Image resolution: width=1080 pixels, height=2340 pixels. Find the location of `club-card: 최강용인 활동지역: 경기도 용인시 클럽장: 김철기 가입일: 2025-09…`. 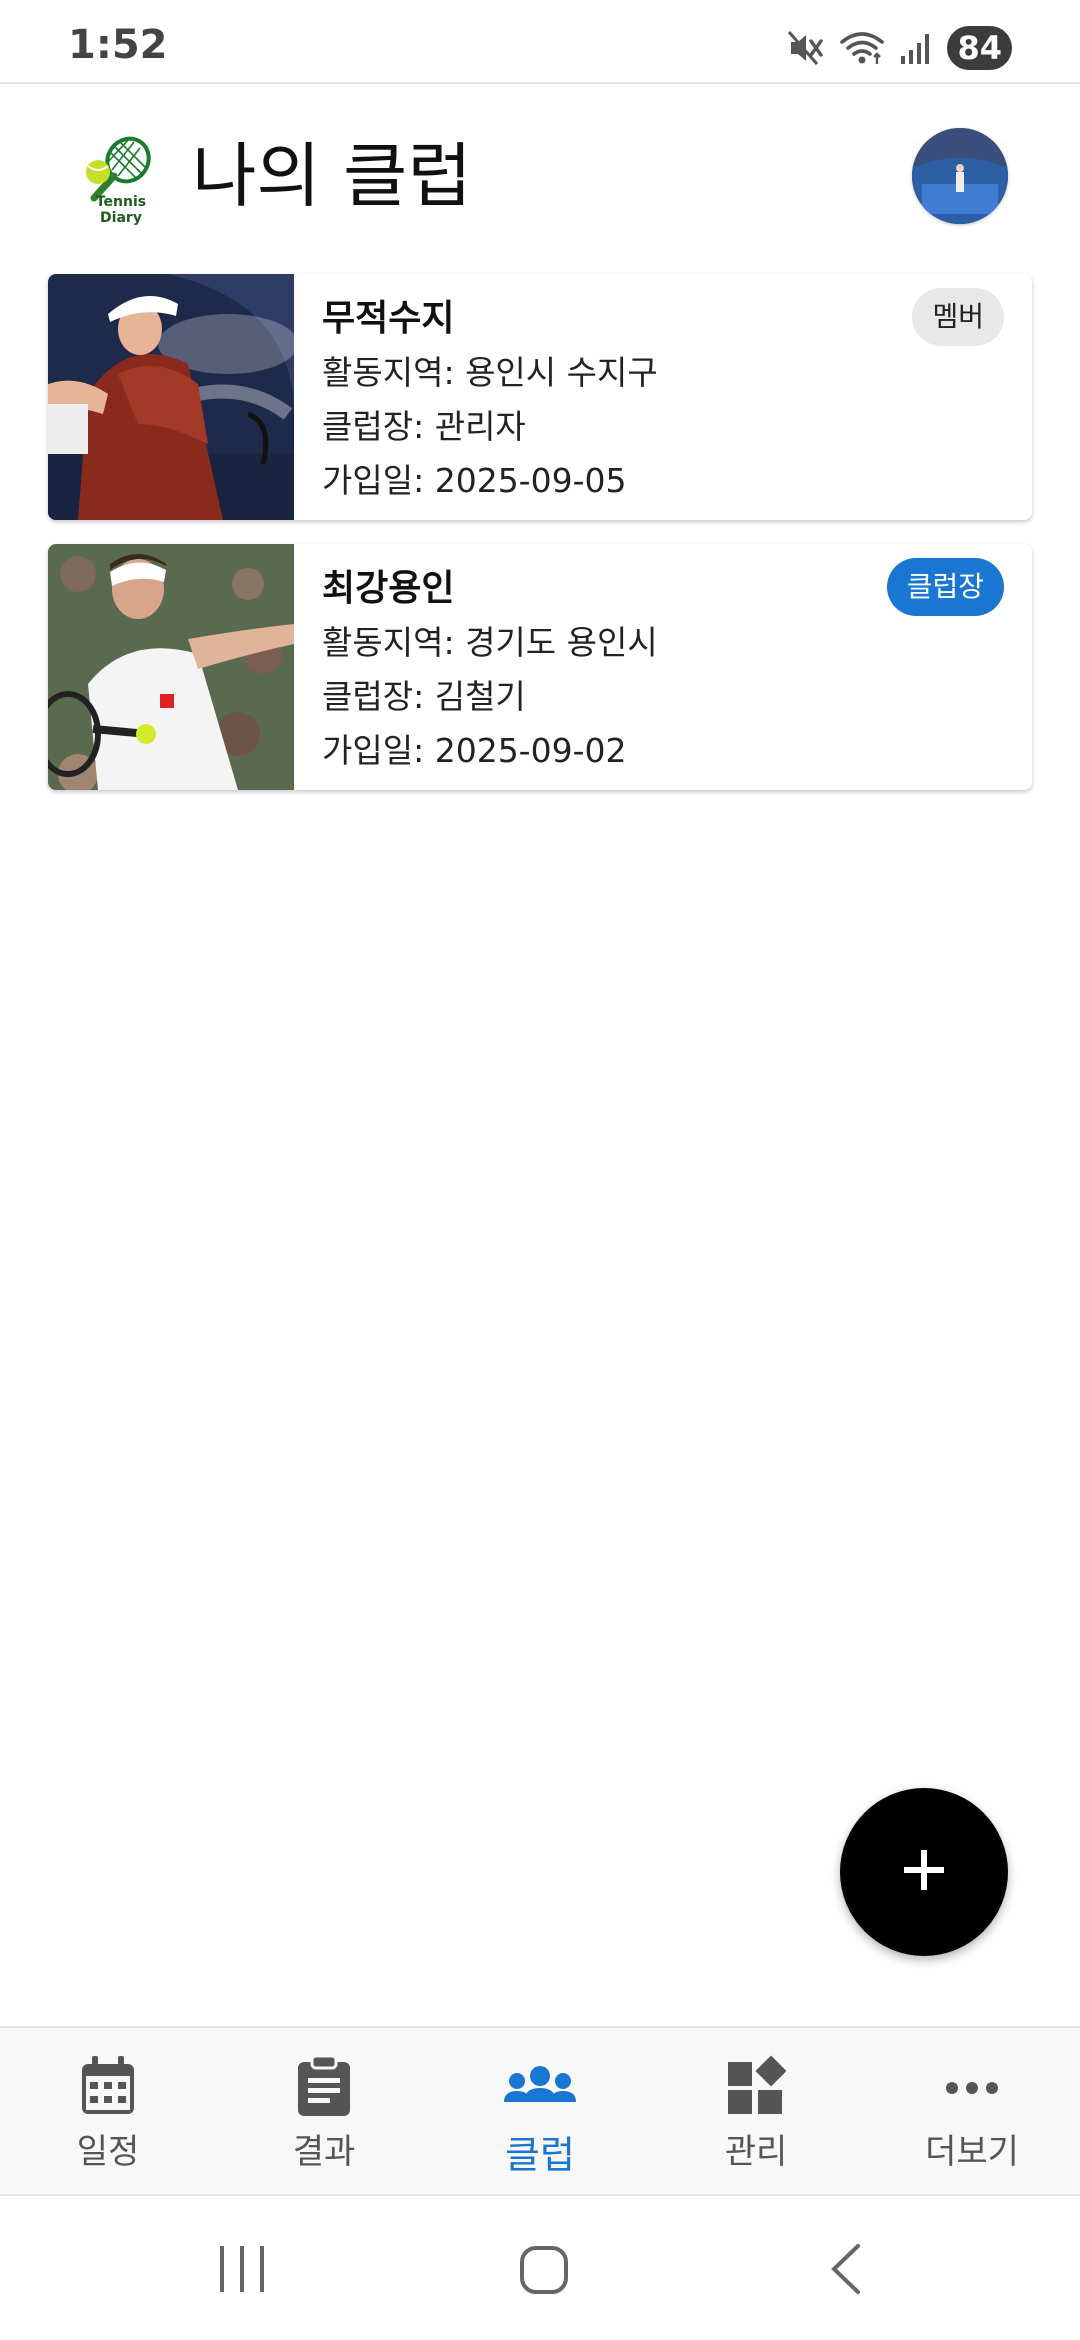

club-card: 최강용인 활동지역: 경기도 용인시 클럽장: 김철기 가입일: 2025-09… is located at coordinates (540, 667).